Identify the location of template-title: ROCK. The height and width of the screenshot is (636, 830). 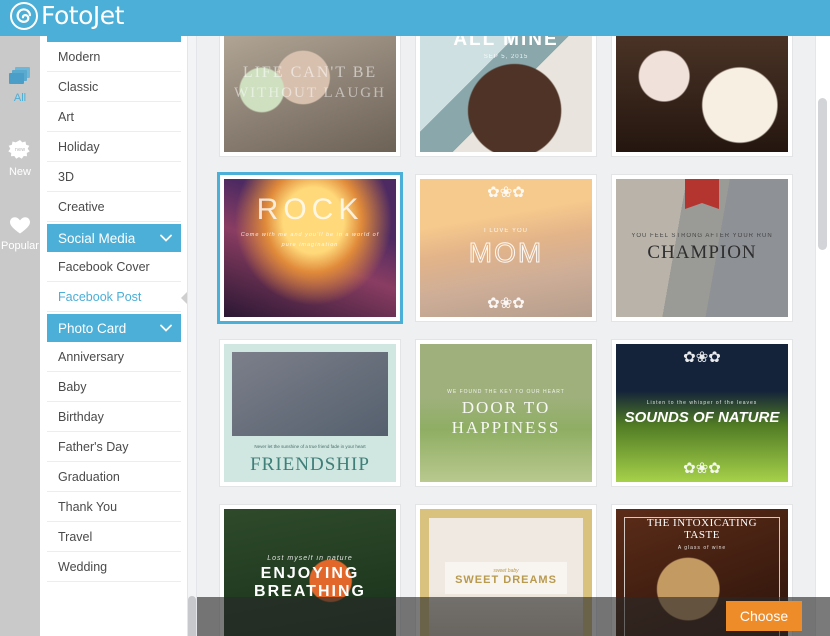
(310, 209).